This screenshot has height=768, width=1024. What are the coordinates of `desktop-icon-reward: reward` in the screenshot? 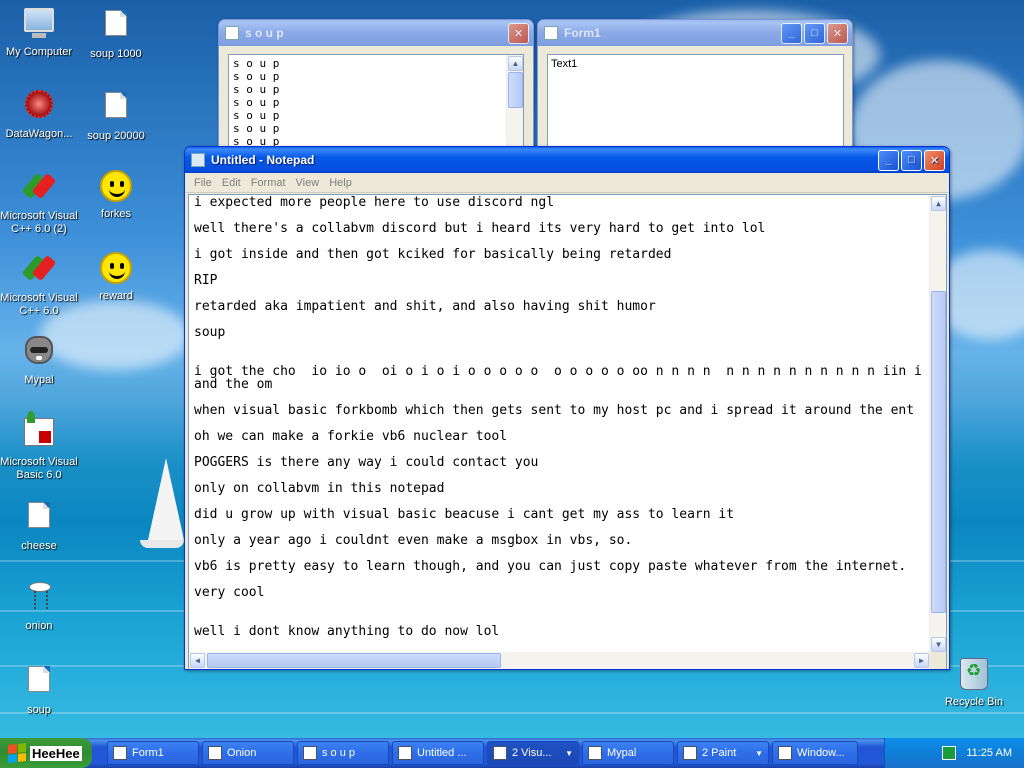 It's located at (116, 277).